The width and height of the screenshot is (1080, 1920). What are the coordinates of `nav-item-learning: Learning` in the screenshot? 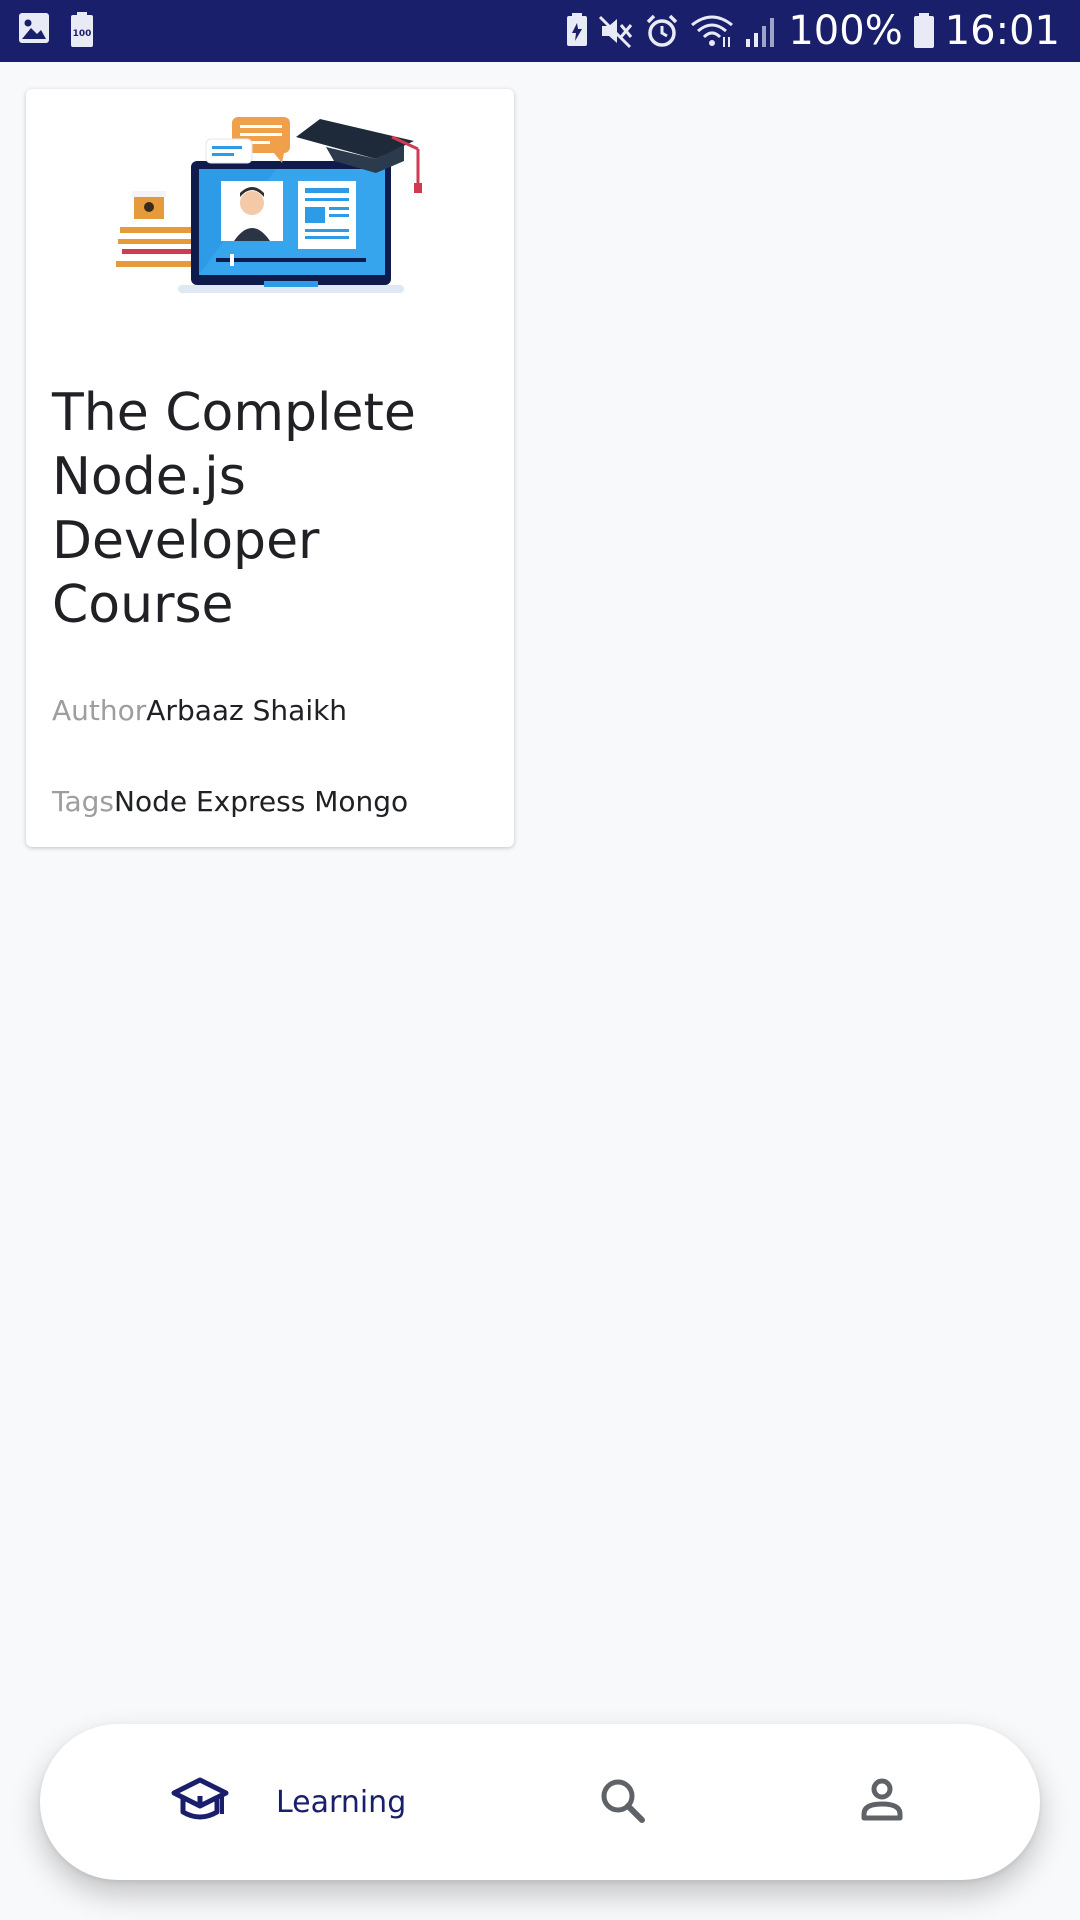 It's located at (288, 1802).